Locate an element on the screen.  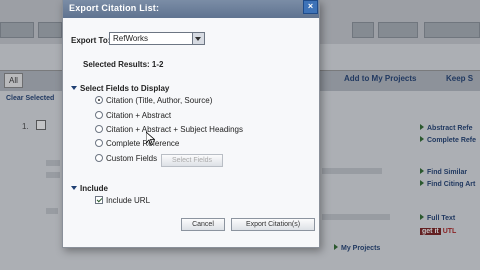
include-url-label: Include URL is located at coordinates (128, 200).